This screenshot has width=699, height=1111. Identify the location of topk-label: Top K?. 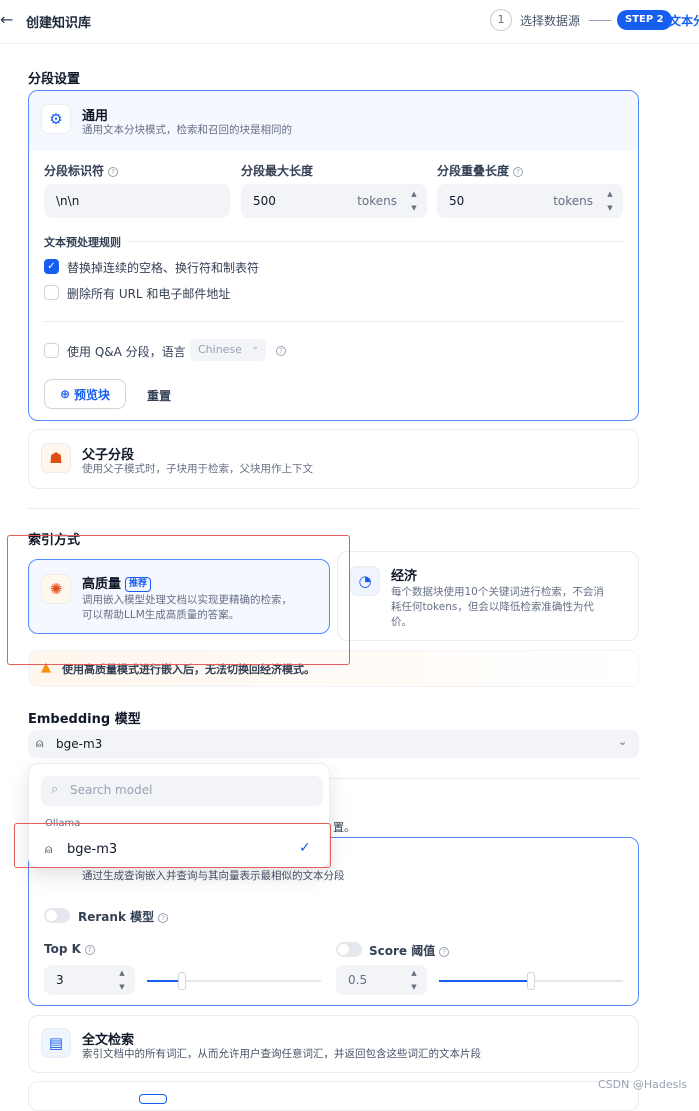
(69, 949).